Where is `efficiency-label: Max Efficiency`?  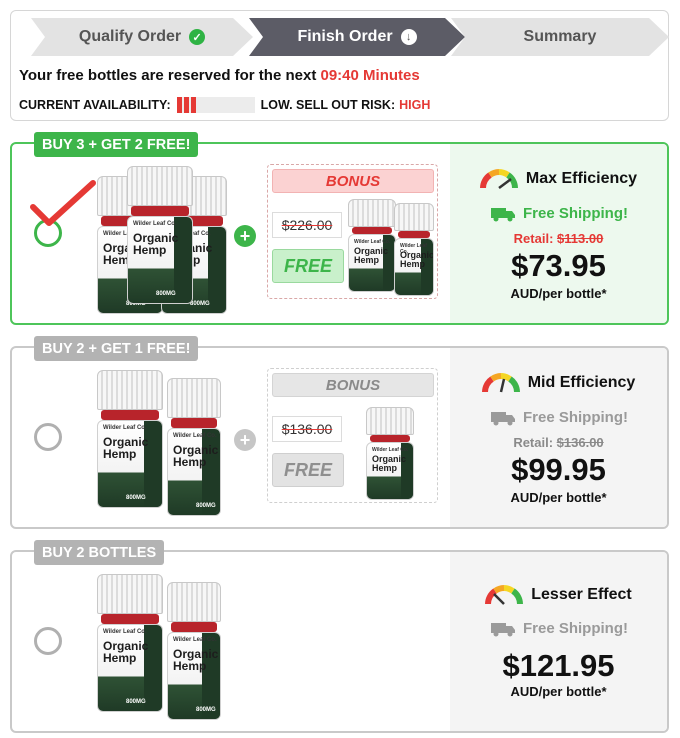 efficiency-label: Max Efficiency is located at coordinates (581, 178).